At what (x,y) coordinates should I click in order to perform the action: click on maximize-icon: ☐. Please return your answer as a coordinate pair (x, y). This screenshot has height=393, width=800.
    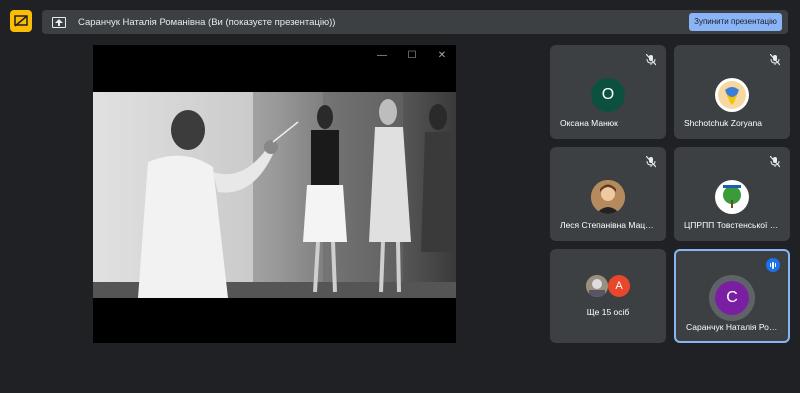
    Looking at the image, I should click on (412, 55).